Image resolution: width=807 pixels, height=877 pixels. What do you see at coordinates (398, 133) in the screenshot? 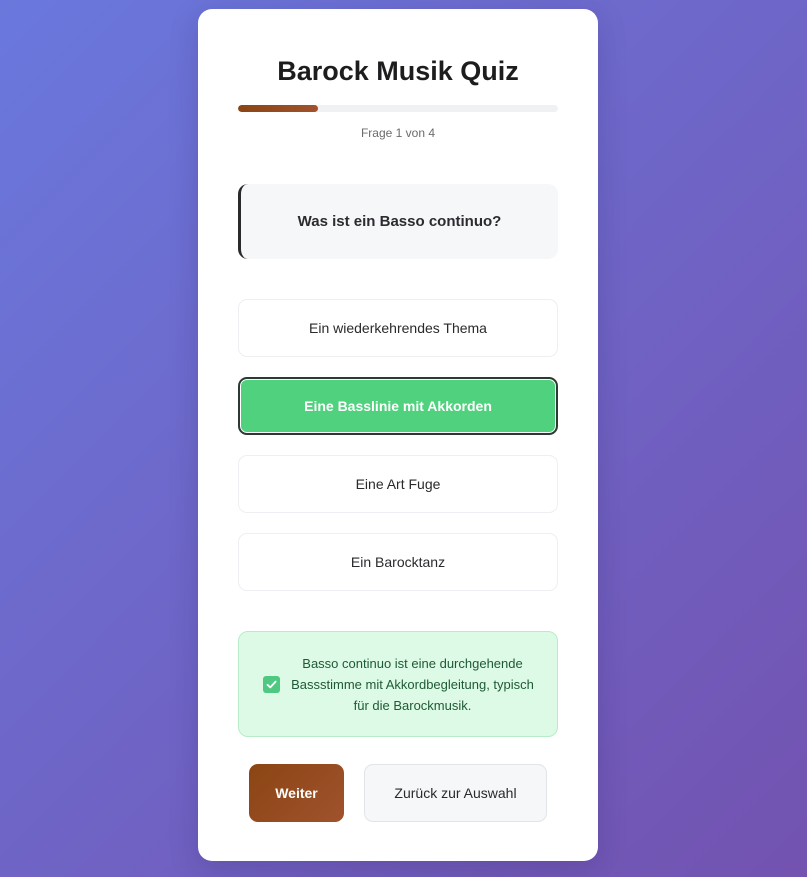
I see `progress-text: Frage 1 von 4` at bounding box center [398, 133].